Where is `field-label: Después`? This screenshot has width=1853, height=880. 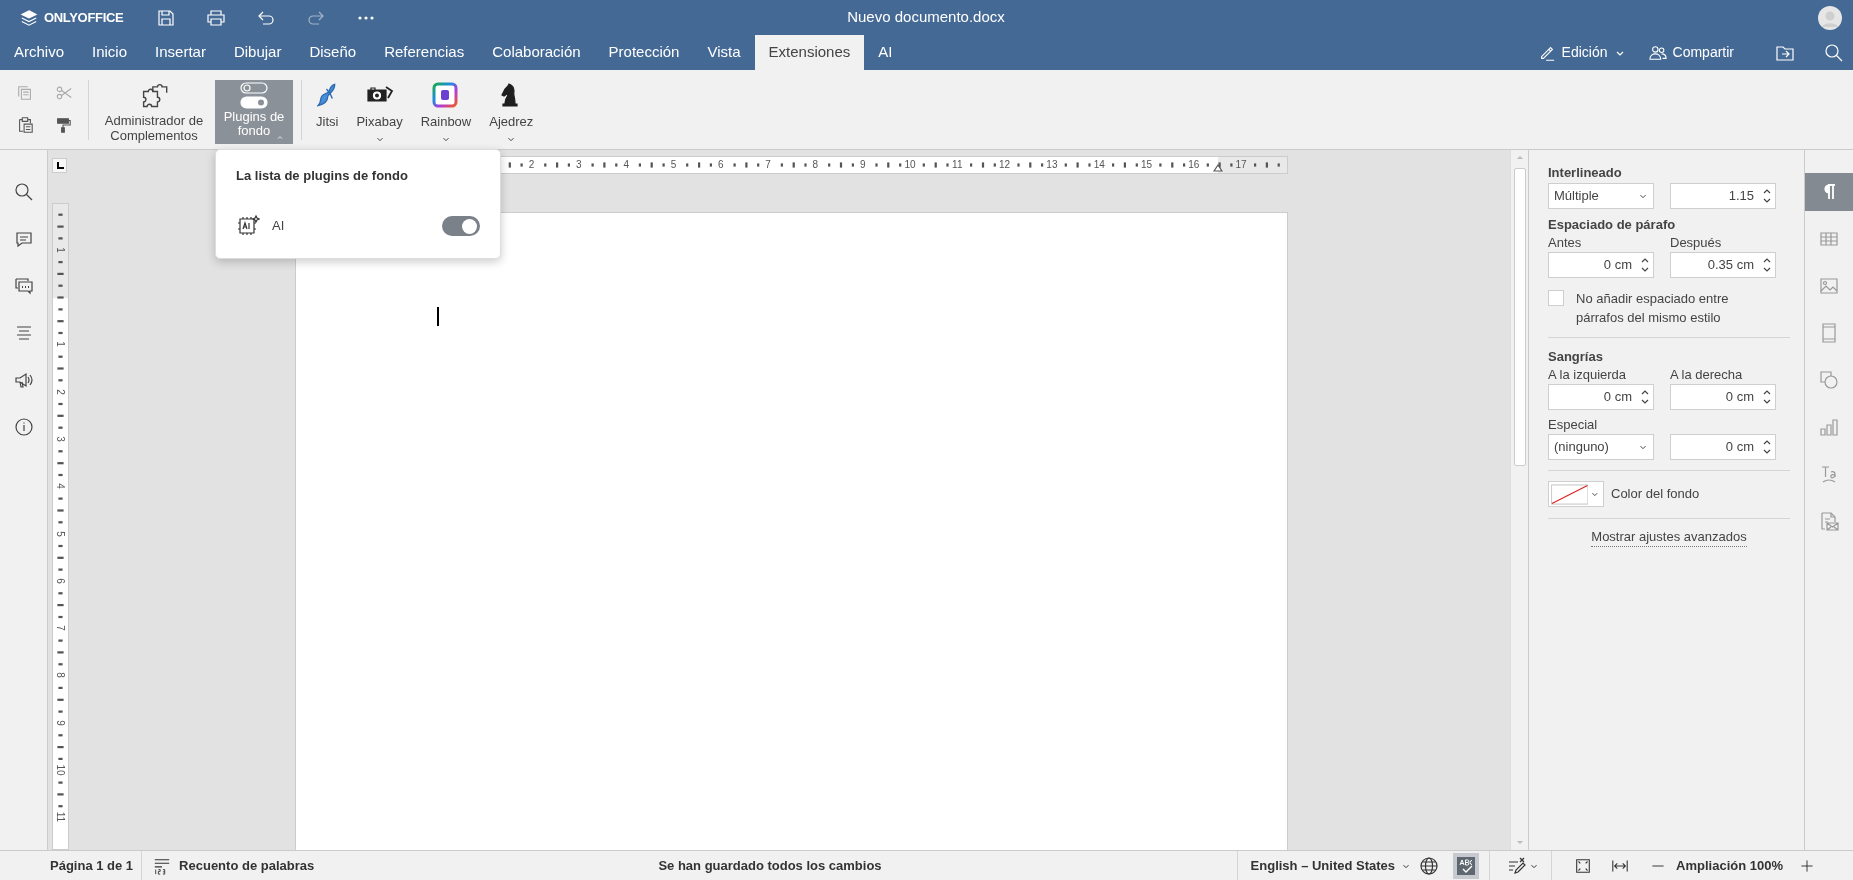 field-label: Después is located at coordinates (1696, 243).